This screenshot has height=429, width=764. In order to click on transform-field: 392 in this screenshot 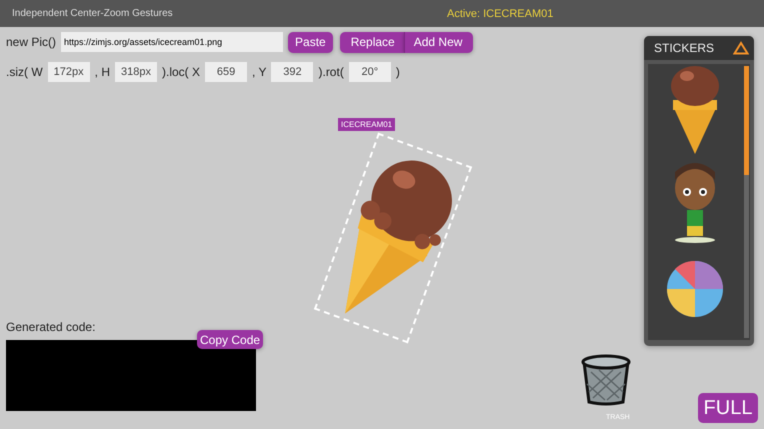, I will do `click(292, 72)`.